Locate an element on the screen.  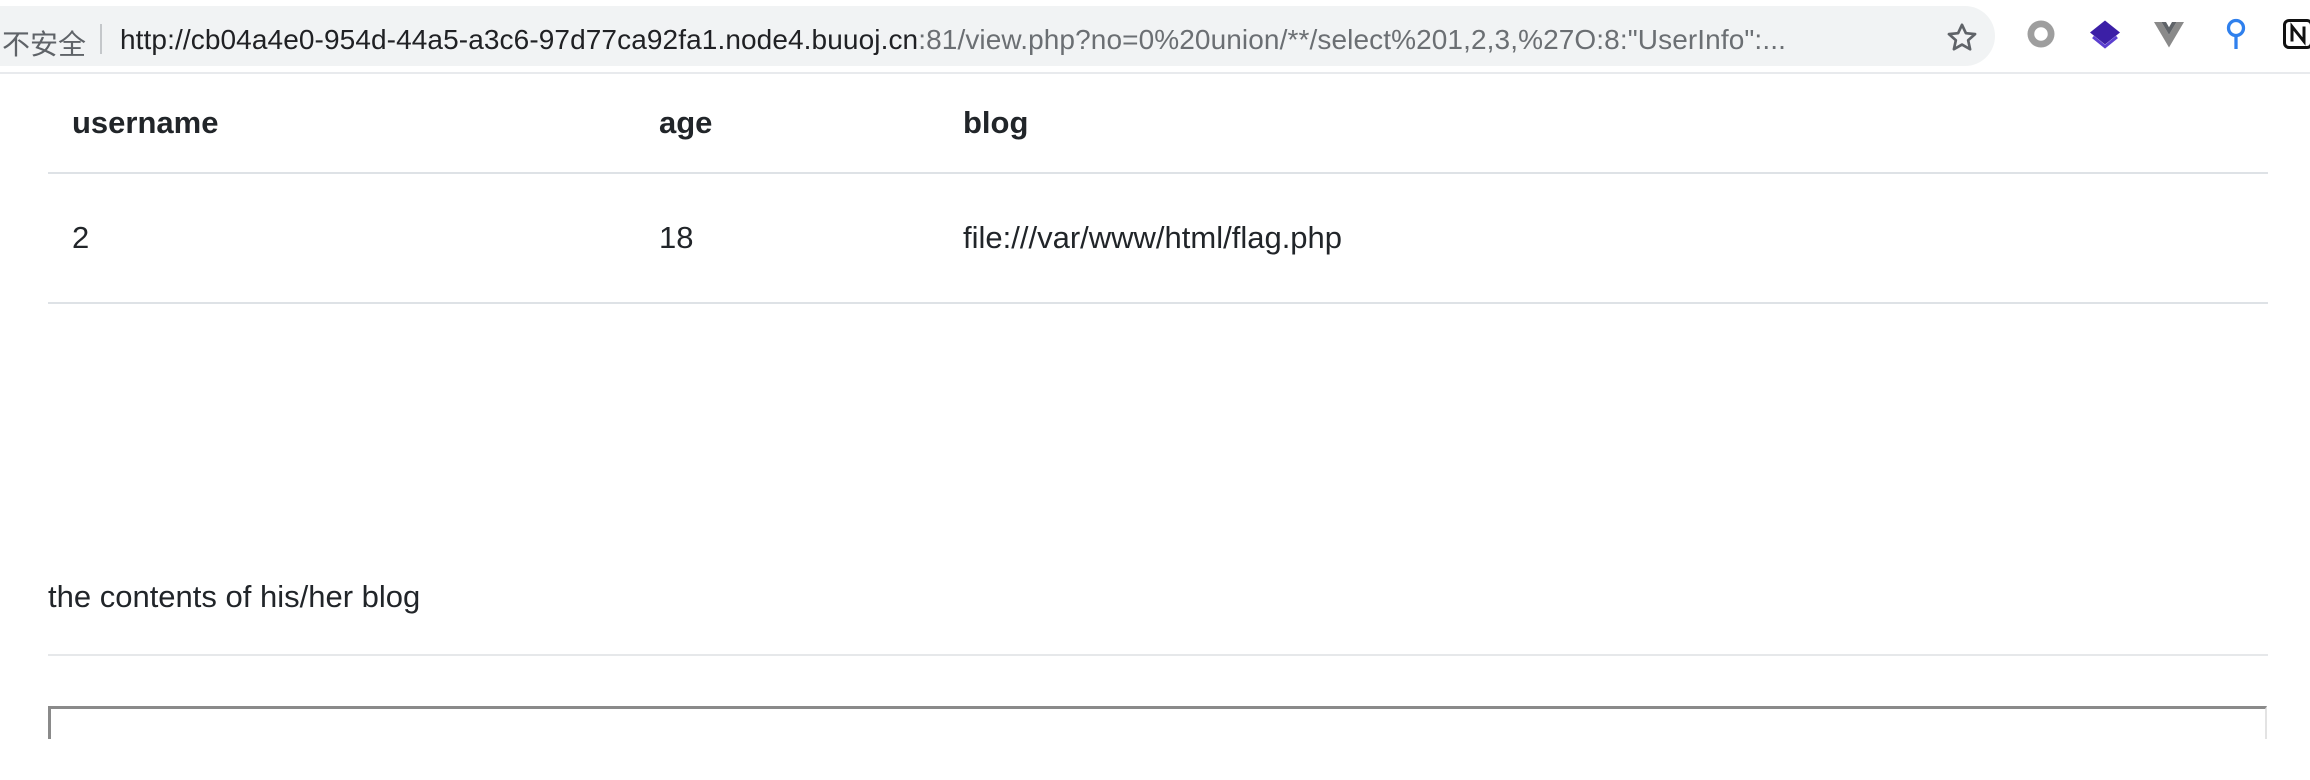
address-bar-divider is located at coordinates (101, 39).